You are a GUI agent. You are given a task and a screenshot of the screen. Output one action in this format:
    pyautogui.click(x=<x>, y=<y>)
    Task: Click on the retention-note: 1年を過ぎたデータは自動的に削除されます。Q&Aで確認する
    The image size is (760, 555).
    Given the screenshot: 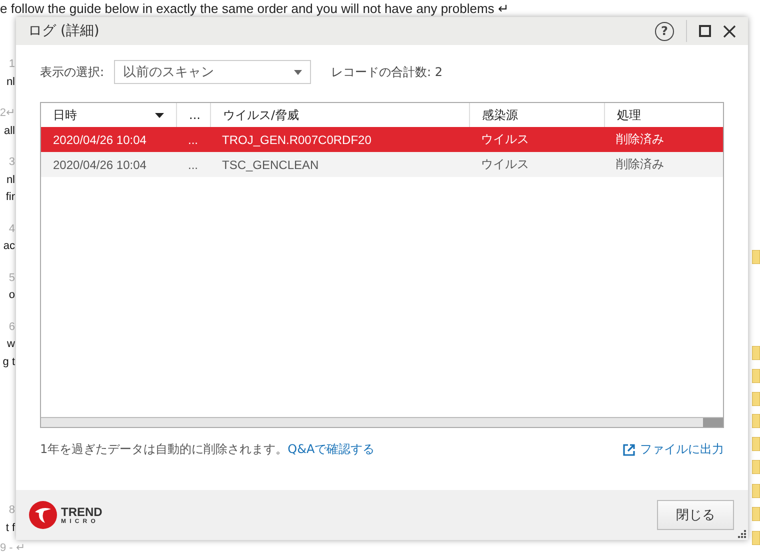 What is the action you would take?
    pyautogui.click(x=207, y=449)
    